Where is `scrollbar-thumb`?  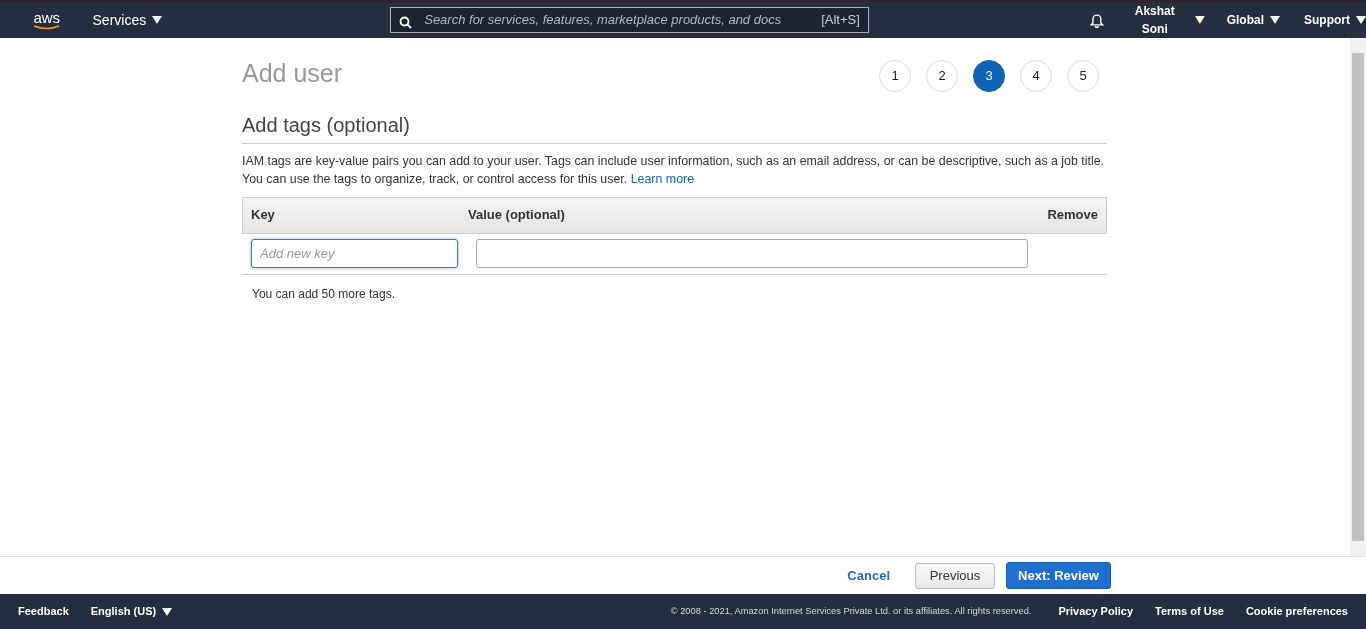 scrollbar-thumb is located at coordinates (1358, 297).